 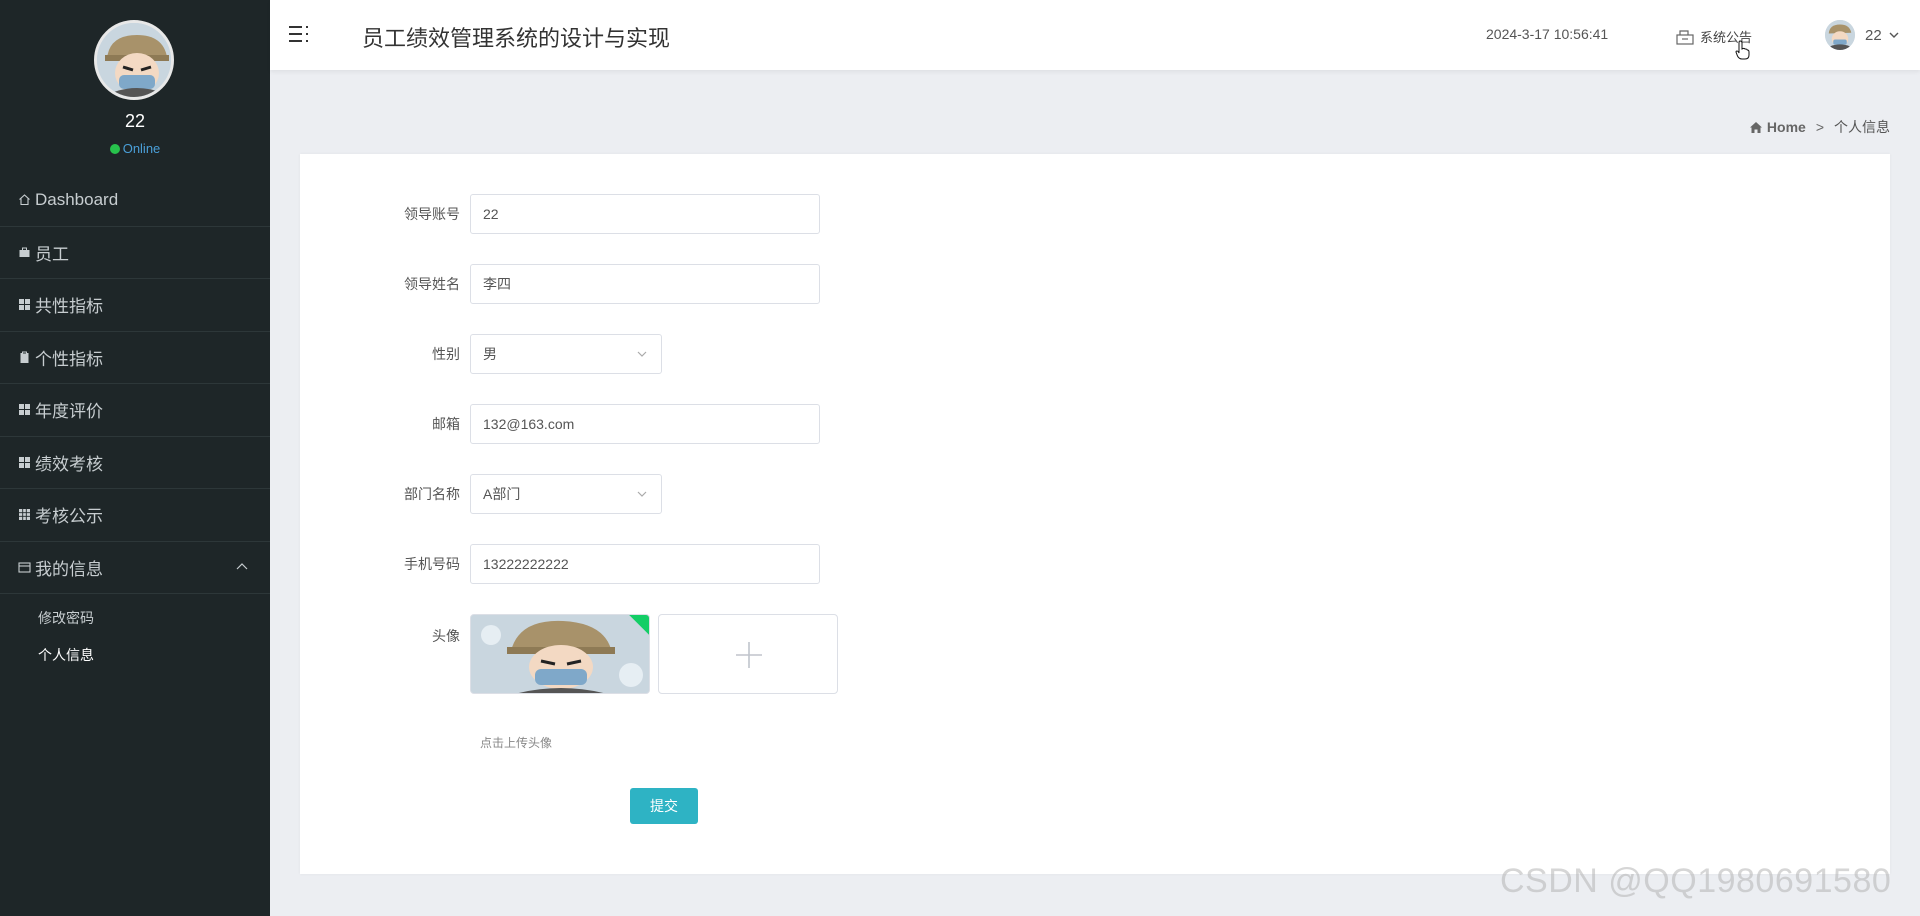 What do you see at coordinates (77, 199) in the screenshot?
I see `sidebar-item-label: Dashboard` at bounding box center [77, 199].